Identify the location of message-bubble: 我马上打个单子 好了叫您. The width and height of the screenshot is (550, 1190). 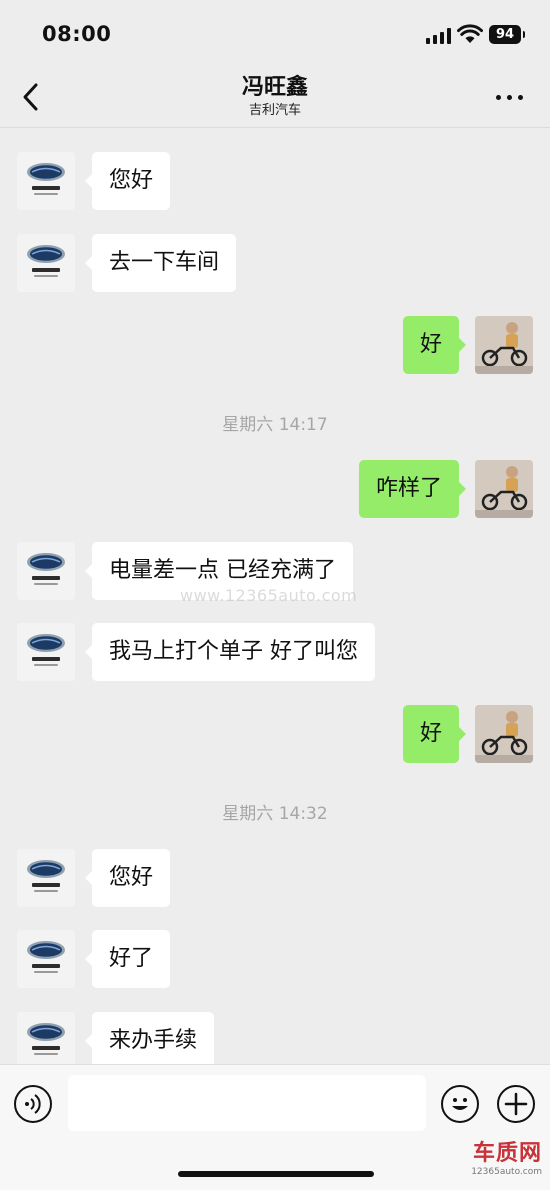
(230, 652).